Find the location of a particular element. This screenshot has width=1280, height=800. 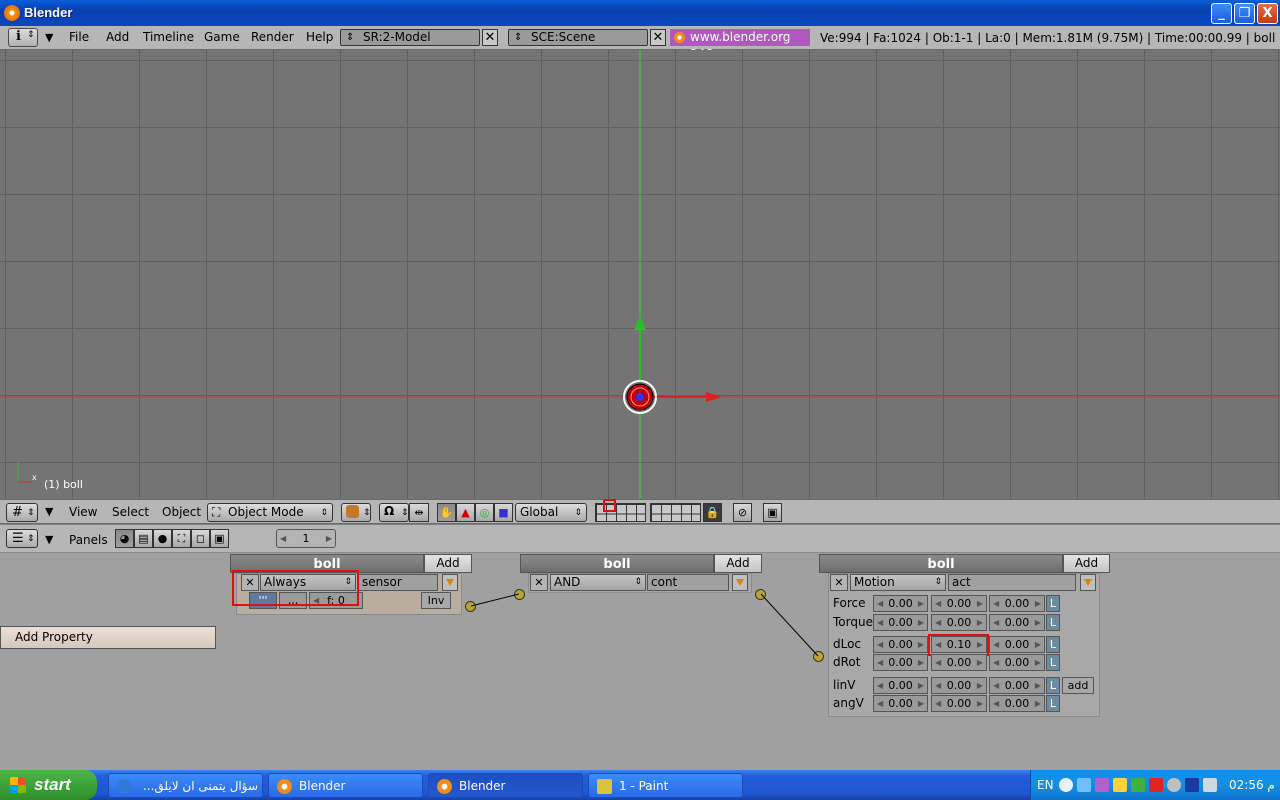

script-context-icon: ▤ is located at coordinates (143, 538).